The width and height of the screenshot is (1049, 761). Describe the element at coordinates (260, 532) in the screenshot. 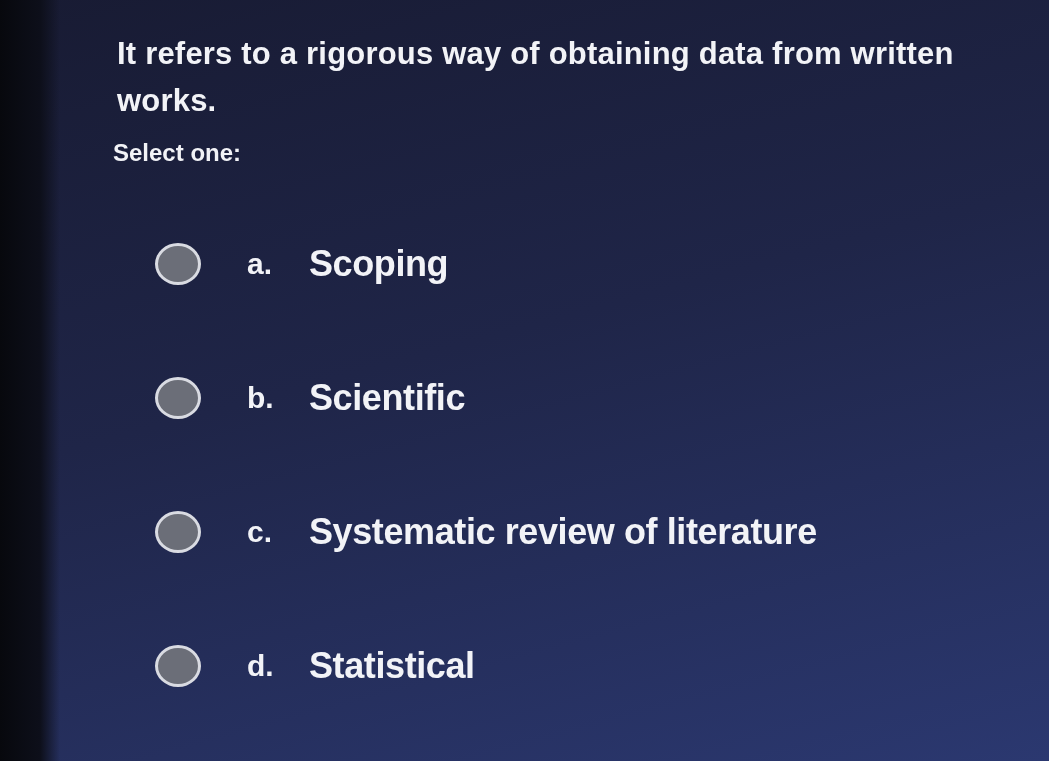

I see `option-letter: c.` at that location.